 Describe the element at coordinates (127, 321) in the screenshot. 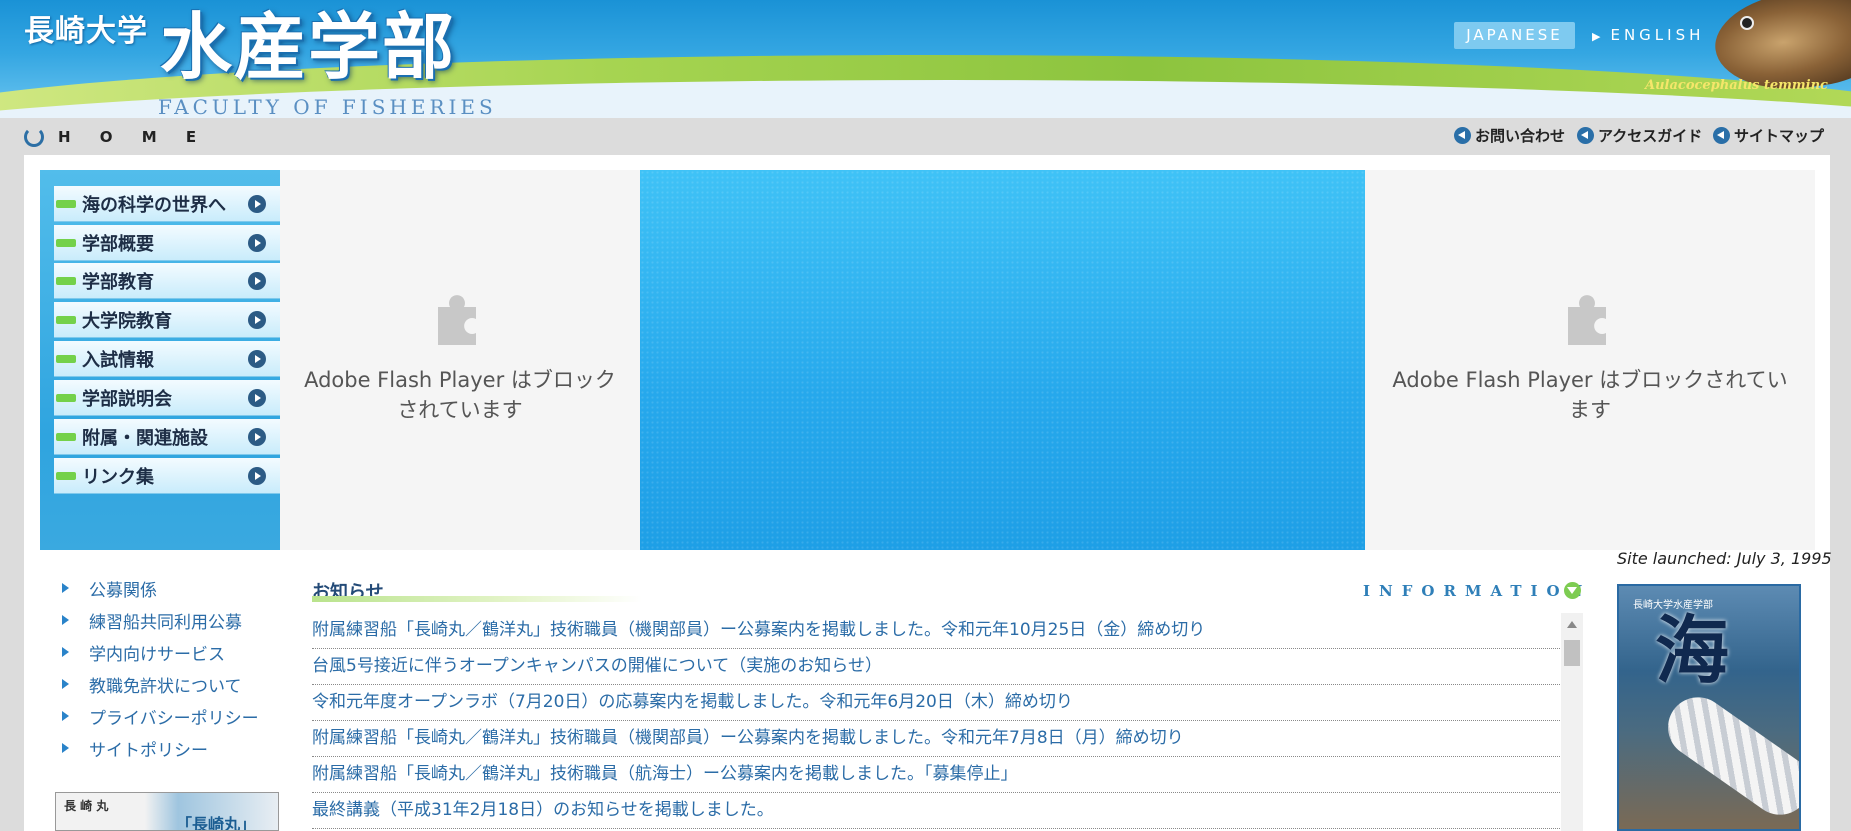

I see `menu-item-label: 大学院教育` at that location.